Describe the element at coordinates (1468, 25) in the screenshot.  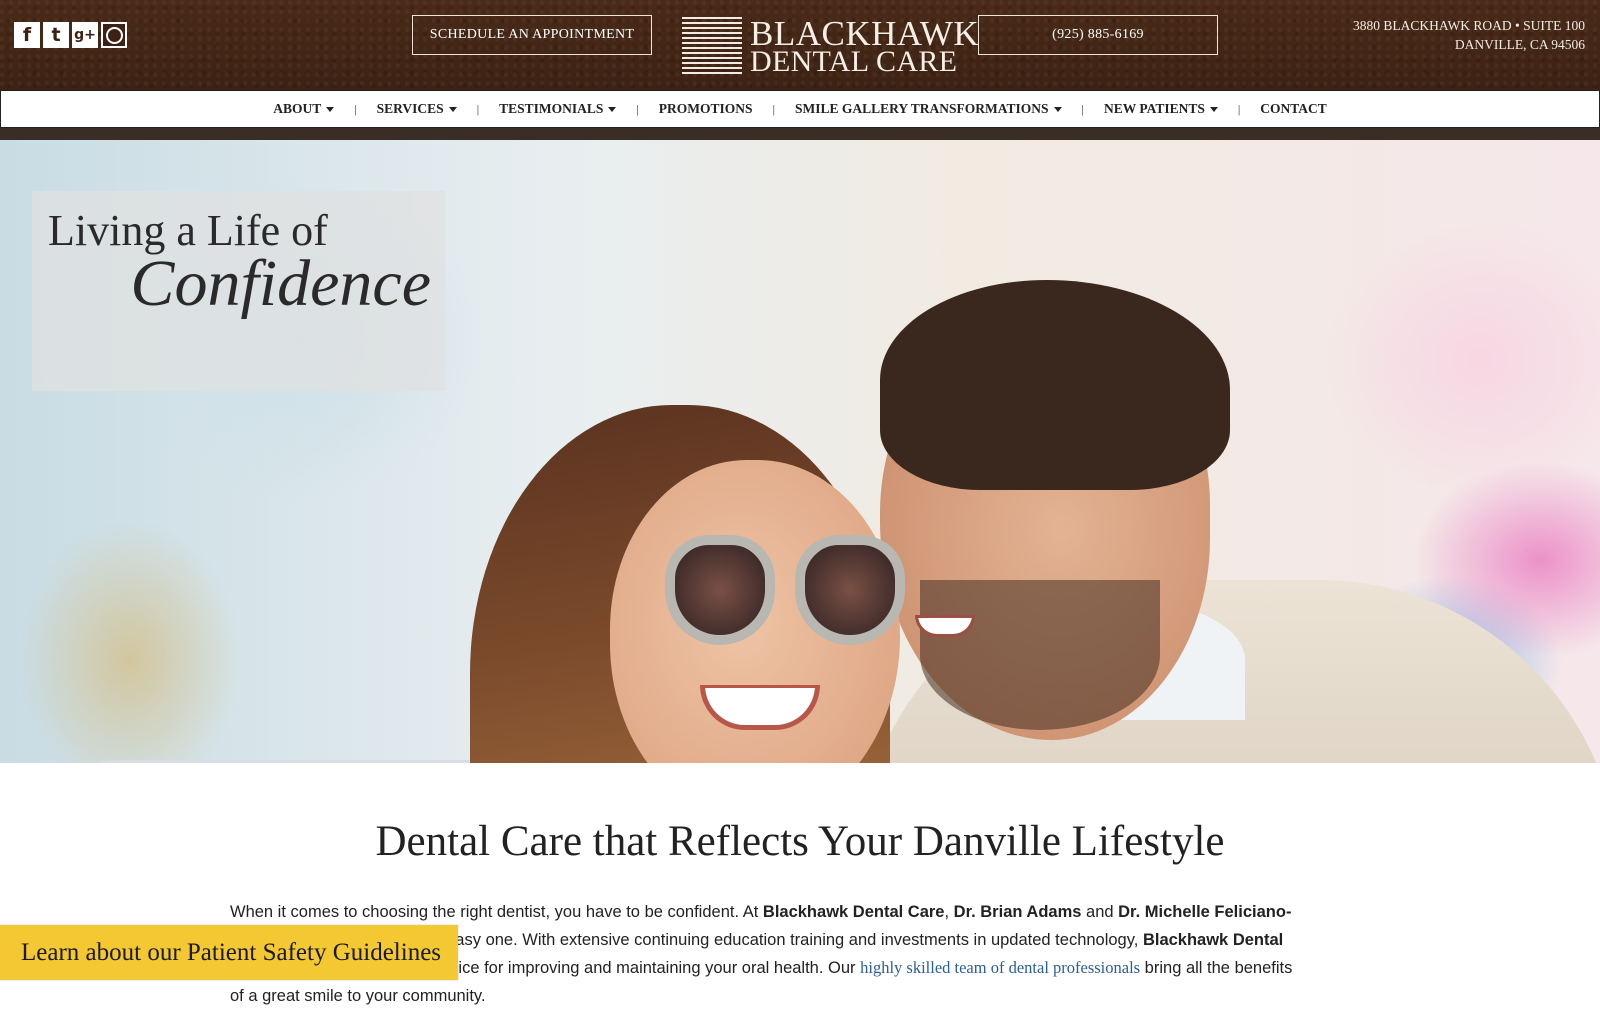
I see `address-line-1: 3880 Blackhawk Road • Suite 100` at that location.